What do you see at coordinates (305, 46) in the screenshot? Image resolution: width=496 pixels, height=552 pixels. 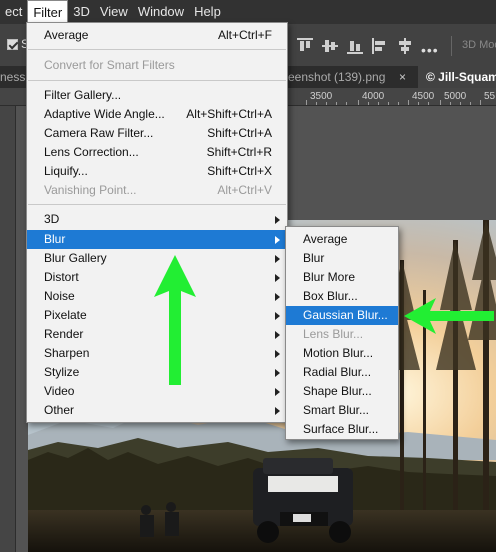 I see `align-top-icon` at bounding box center [305, 46].